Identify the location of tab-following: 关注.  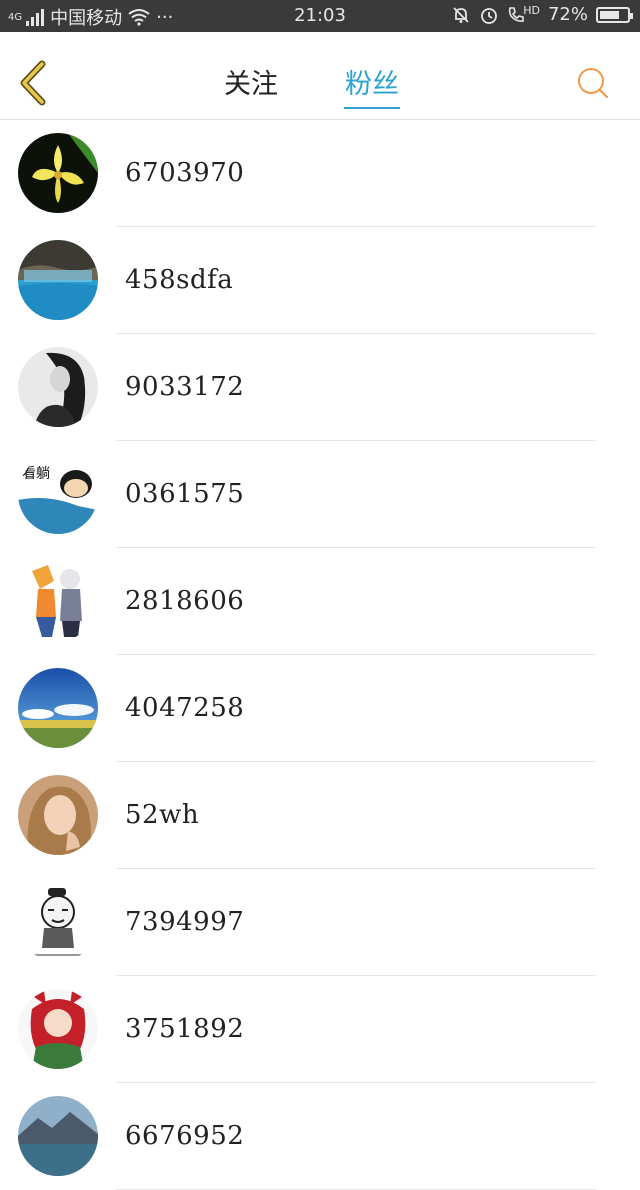
(251, 81).